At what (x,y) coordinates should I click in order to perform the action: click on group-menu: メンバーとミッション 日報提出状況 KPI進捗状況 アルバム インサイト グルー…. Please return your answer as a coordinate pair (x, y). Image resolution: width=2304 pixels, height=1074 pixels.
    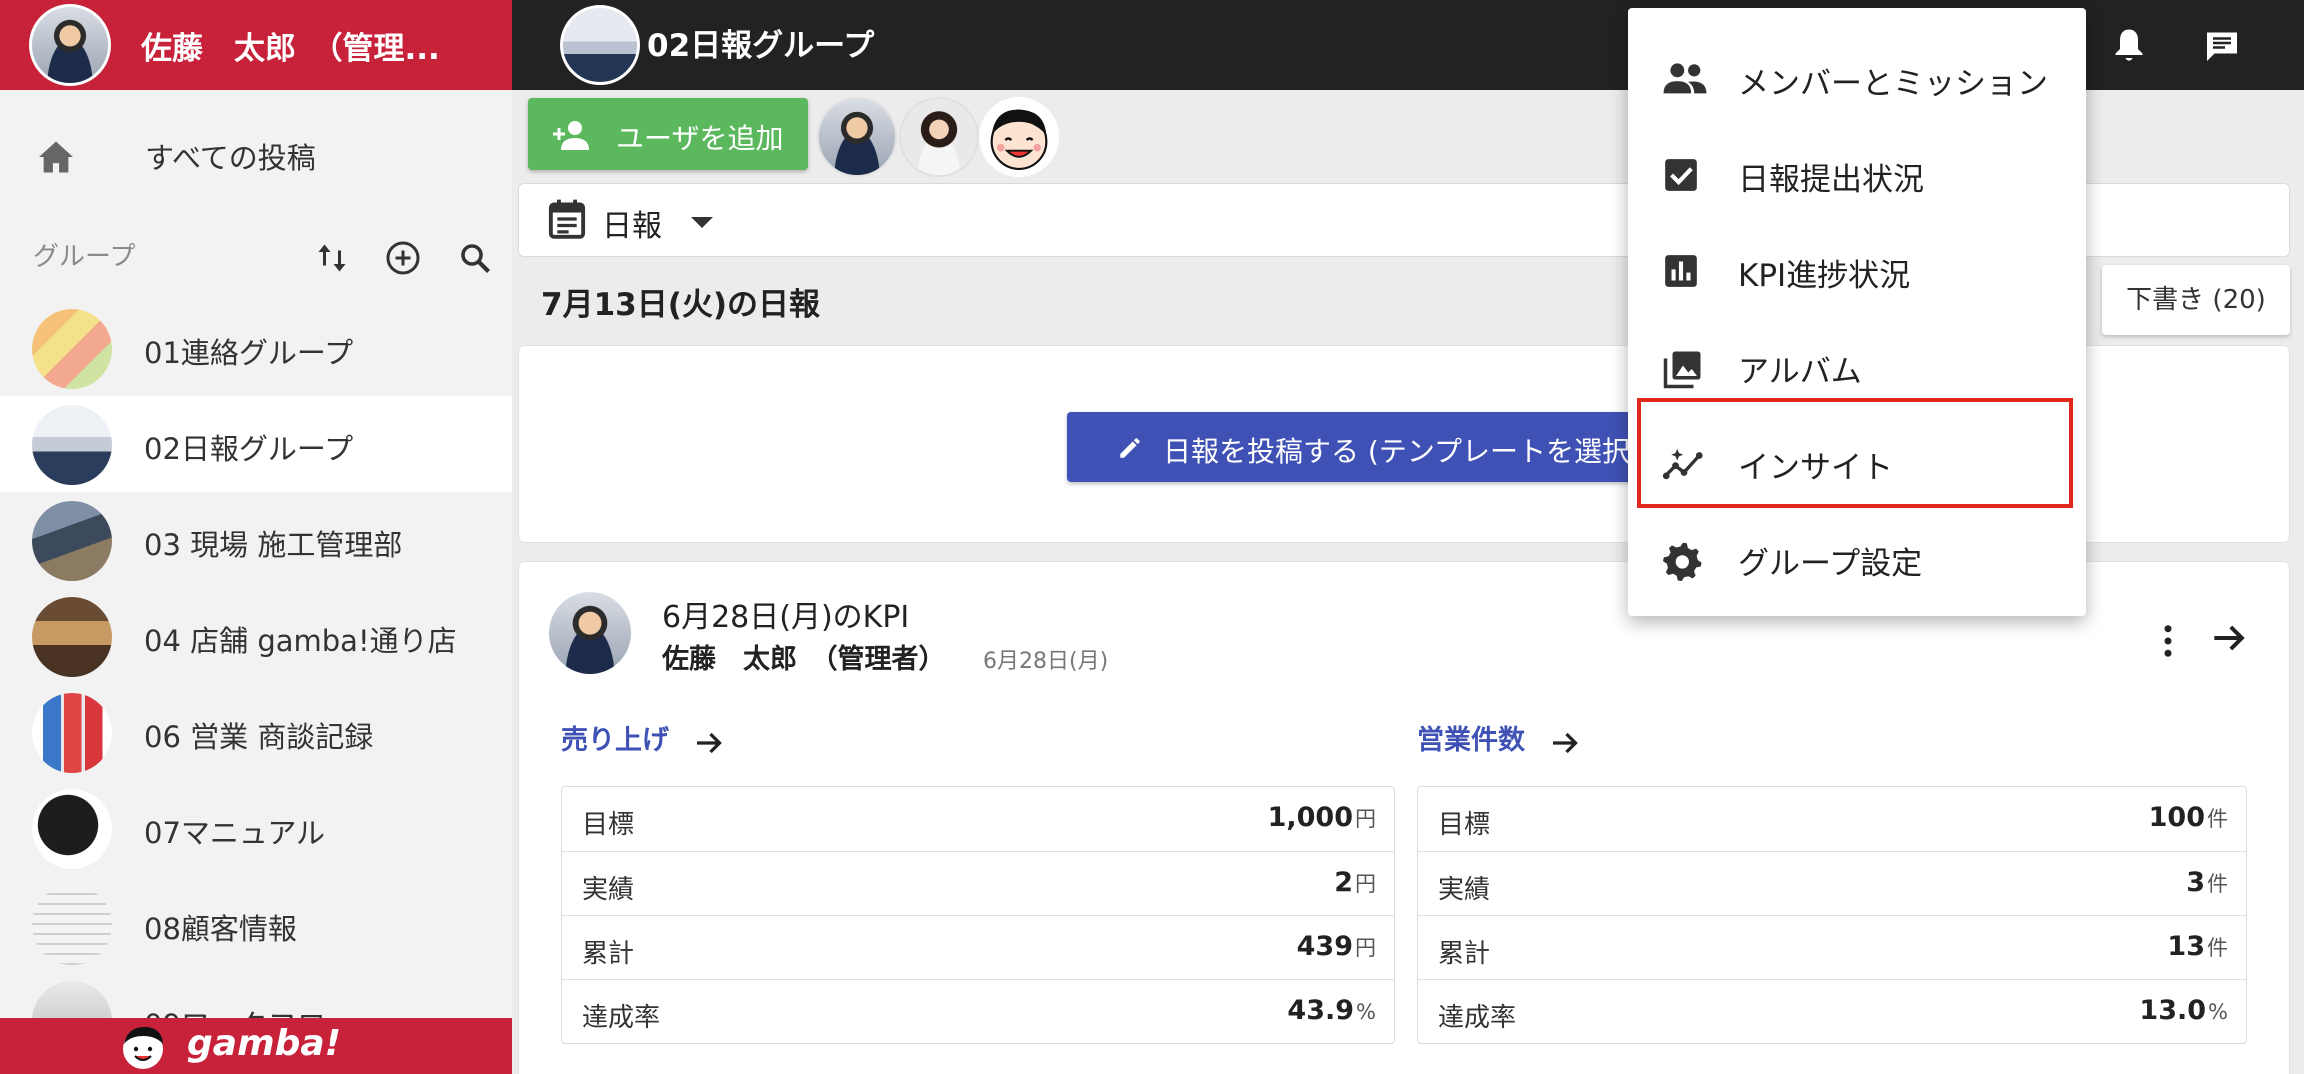
    Looking at the image, I should click on (1857, 312).